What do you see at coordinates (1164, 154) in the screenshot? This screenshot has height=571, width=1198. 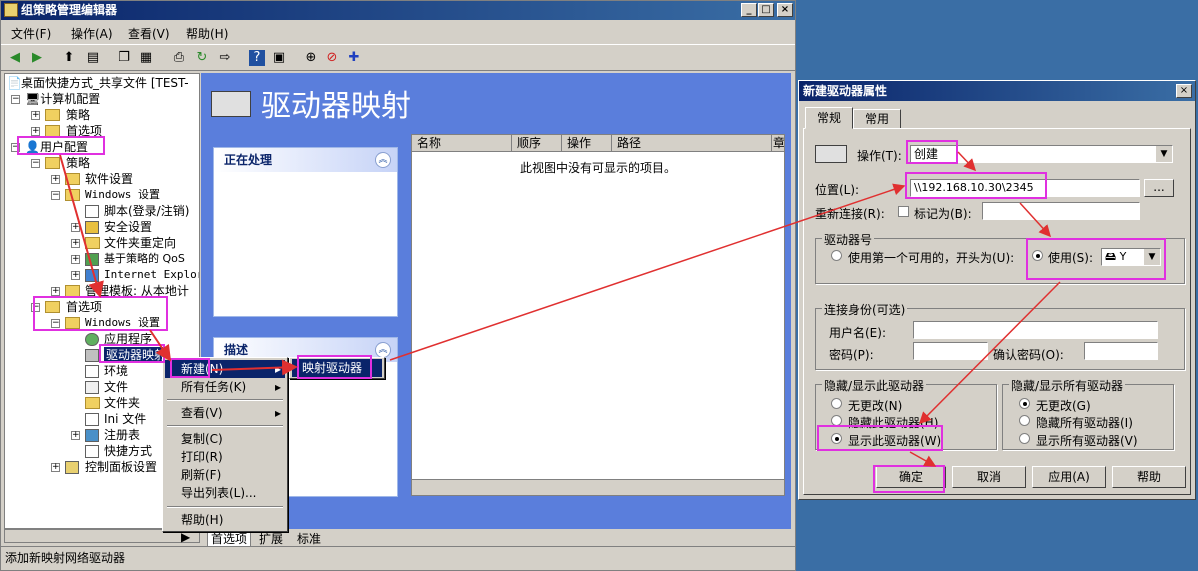 I see `dropdown-arrow-icon: ▼` at bounding box center [1164, 154].